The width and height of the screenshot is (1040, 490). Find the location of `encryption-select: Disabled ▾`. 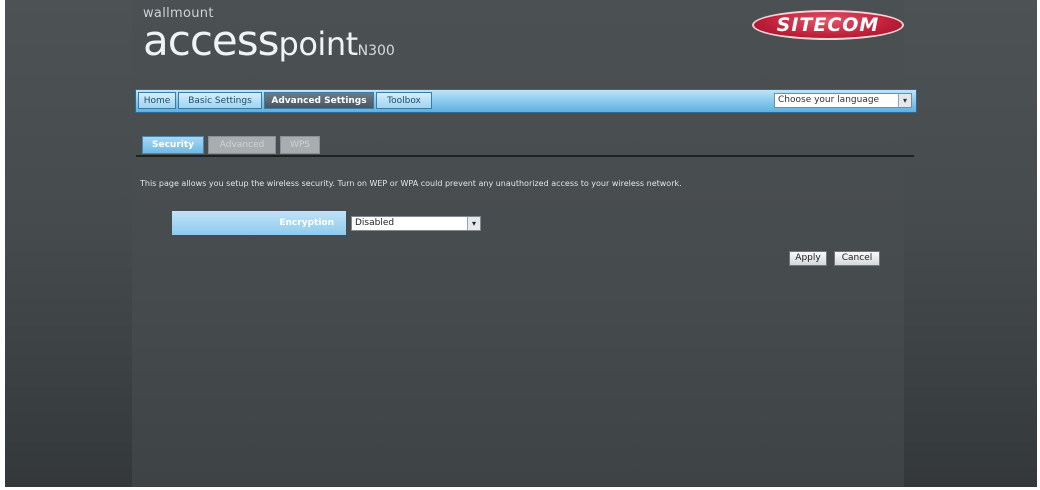

encryption-select: Disabled ▾ is located at coordinates (416, 223).